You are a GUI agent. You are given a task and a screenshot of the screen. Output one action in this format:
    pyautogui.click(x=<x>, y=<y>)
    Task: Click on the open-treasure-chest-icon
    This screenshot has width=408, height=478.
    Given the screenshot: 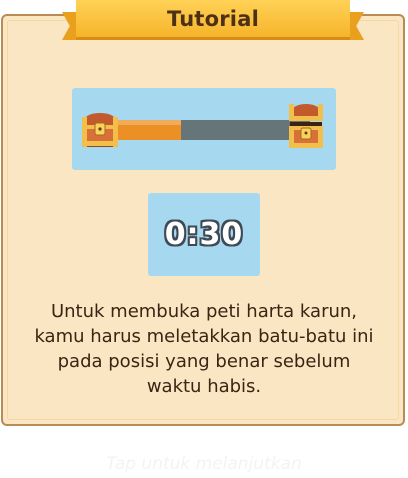 What is the action you would take?
    pyautogui.click(x=306, y=126)
    